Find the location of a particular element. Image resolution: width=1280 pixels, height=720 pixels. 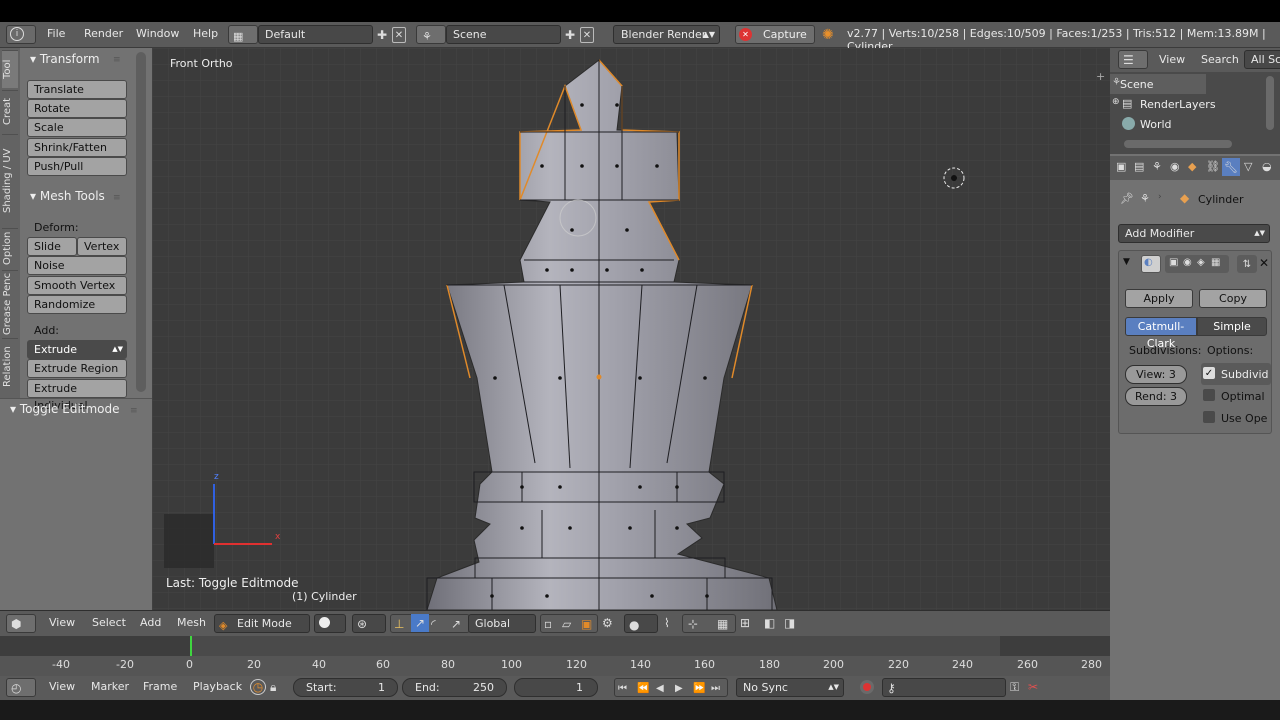

remove-modifier-icon: ✕ is located at coordinates (1264, 263).